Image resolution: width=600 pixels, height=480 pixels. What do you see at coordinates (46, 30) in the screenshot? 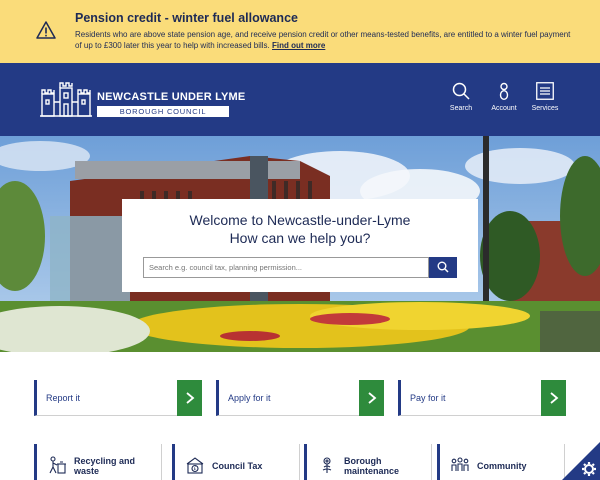
I see `warning-icon` at bounding box center [46, 30].